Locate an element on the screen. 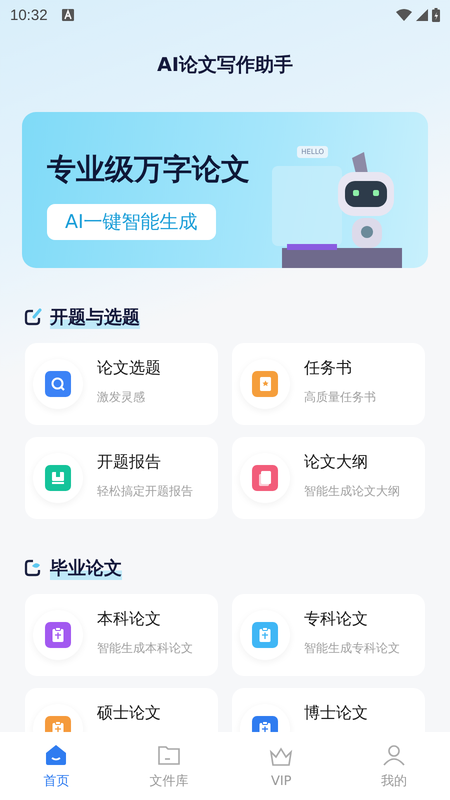  card-subtitle: 智能生成论文大纲 is located at coordinates (352, 491).